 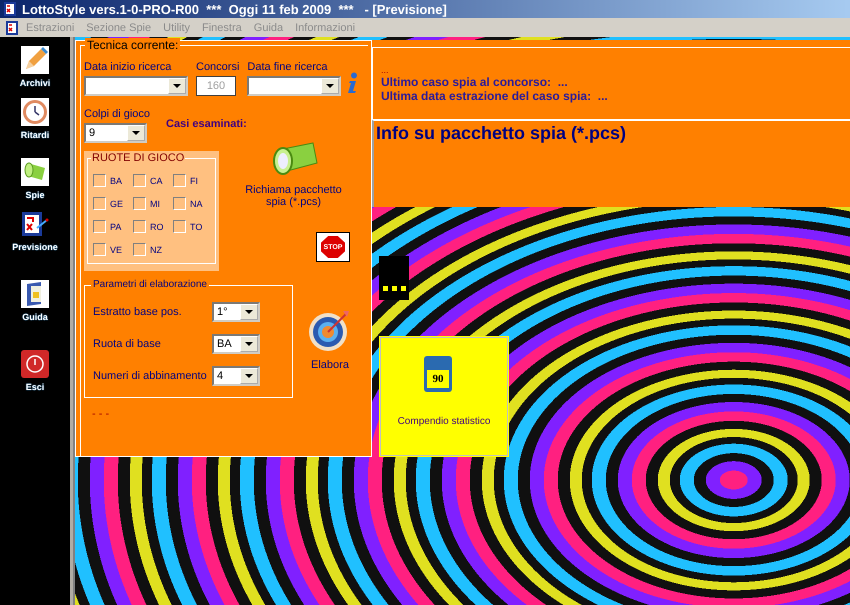 I want to click on status-text: - - -, so click(x=101, y=414).